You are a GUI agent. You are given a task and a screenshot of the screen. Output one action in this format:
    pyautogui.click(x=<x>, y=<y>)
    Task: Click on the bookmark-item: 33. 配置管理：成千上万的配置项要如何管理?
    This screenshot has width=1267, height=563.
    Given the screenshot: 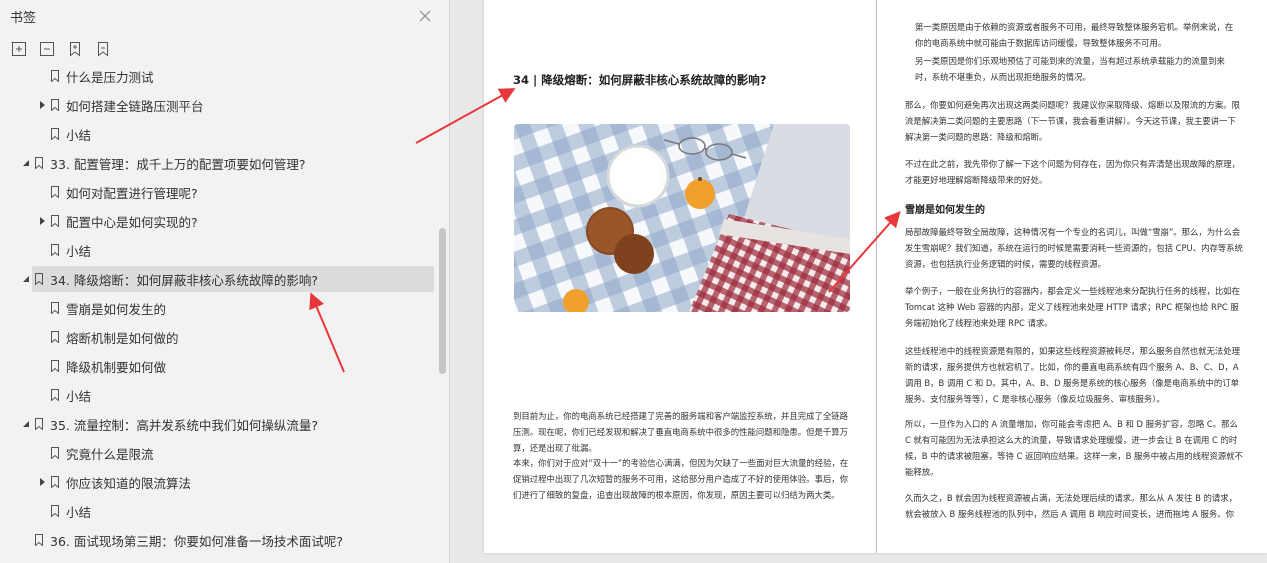 What is the action you would take?
    pyautogui.click(x=163, y=163)
    